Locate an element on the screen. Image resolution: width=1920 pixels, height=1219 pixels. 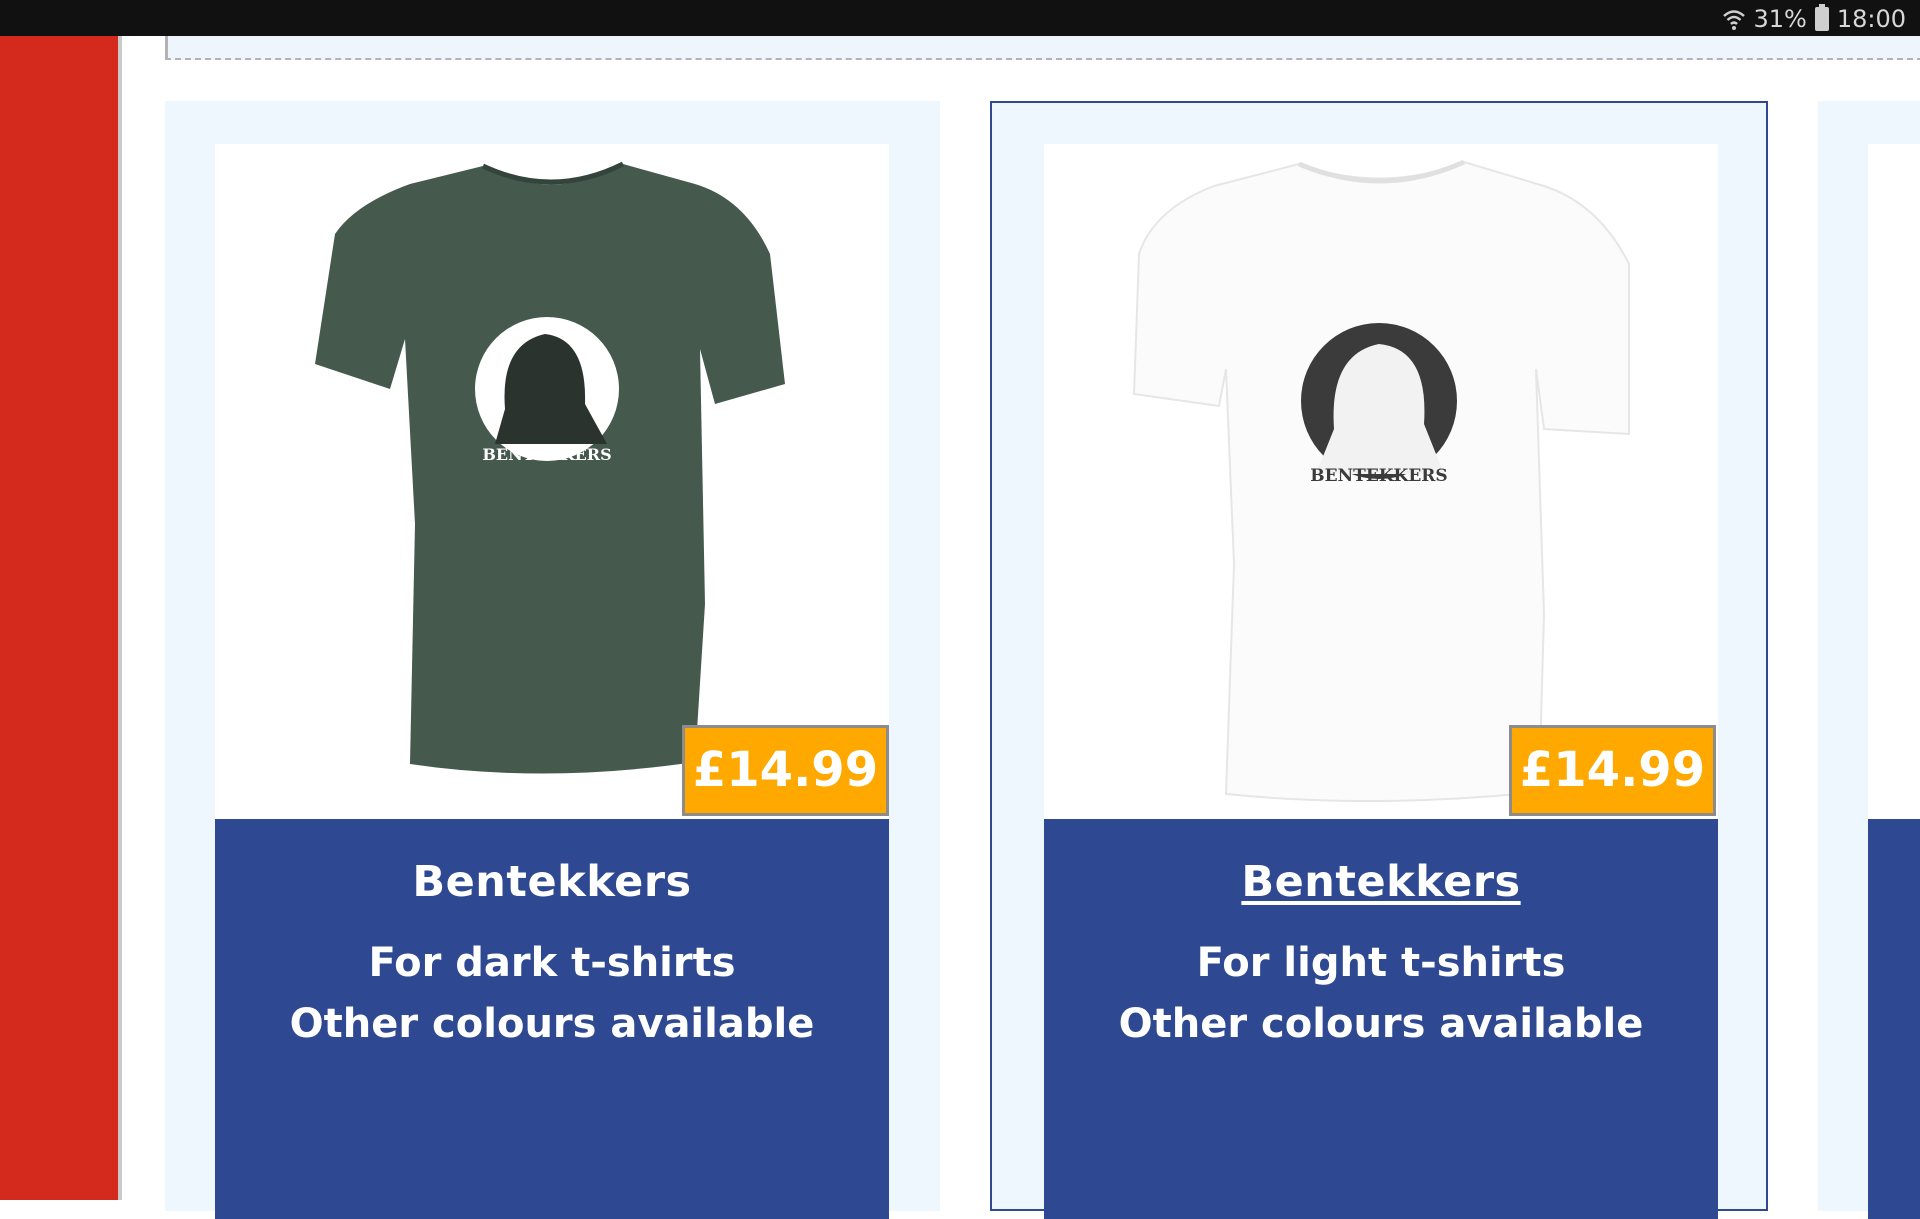
tshirt-shape is located at coordinates (550, 469).